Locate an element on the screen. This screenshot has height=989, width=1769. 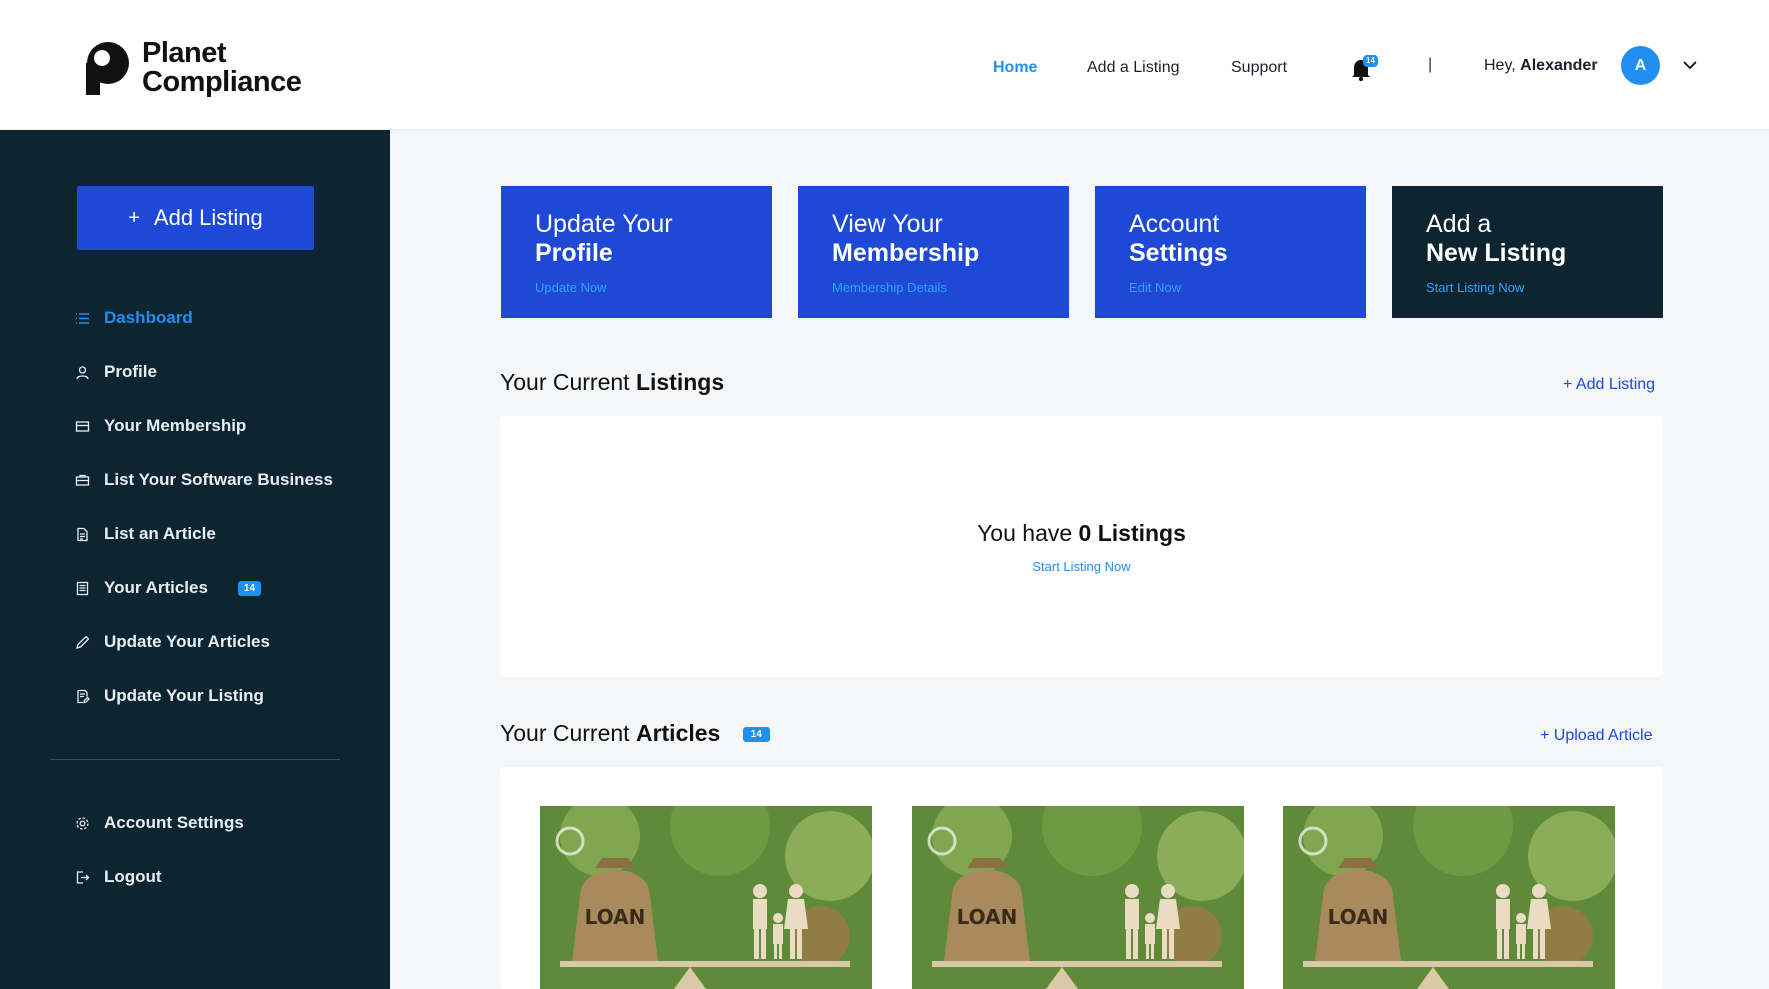
card-sub-link: Start Listing Now is located at coordinates (1527, 287).